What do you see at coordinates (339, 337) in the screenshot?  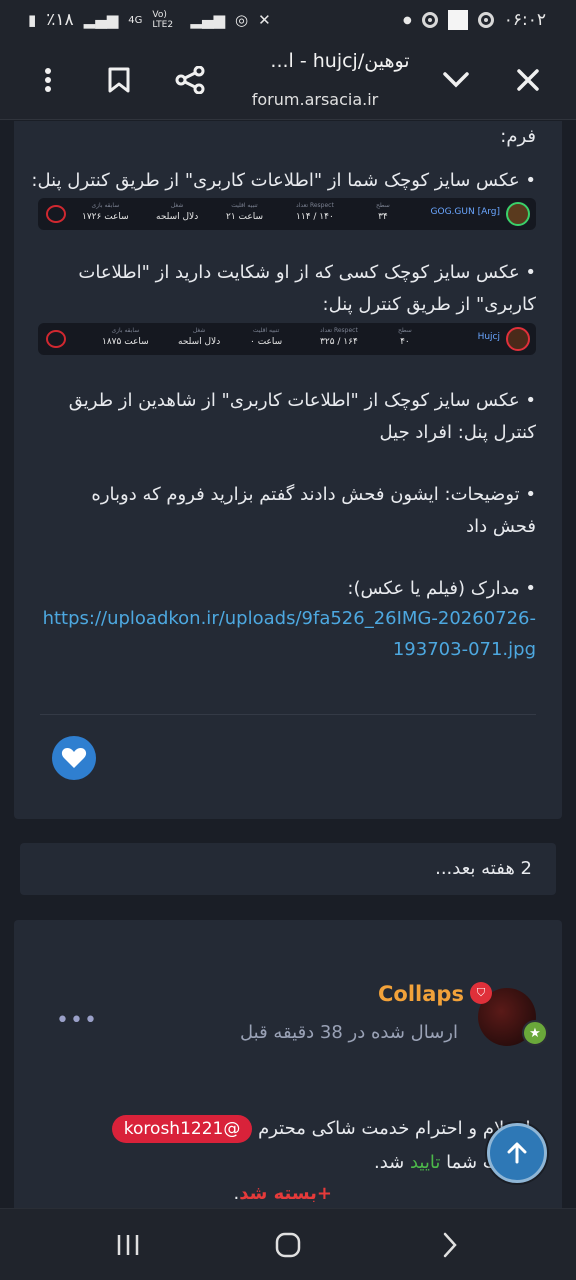 I see `stat-respect: تعداد Respect ۳۲۵ / ۱۶۴` at bounding box center [339, 337].